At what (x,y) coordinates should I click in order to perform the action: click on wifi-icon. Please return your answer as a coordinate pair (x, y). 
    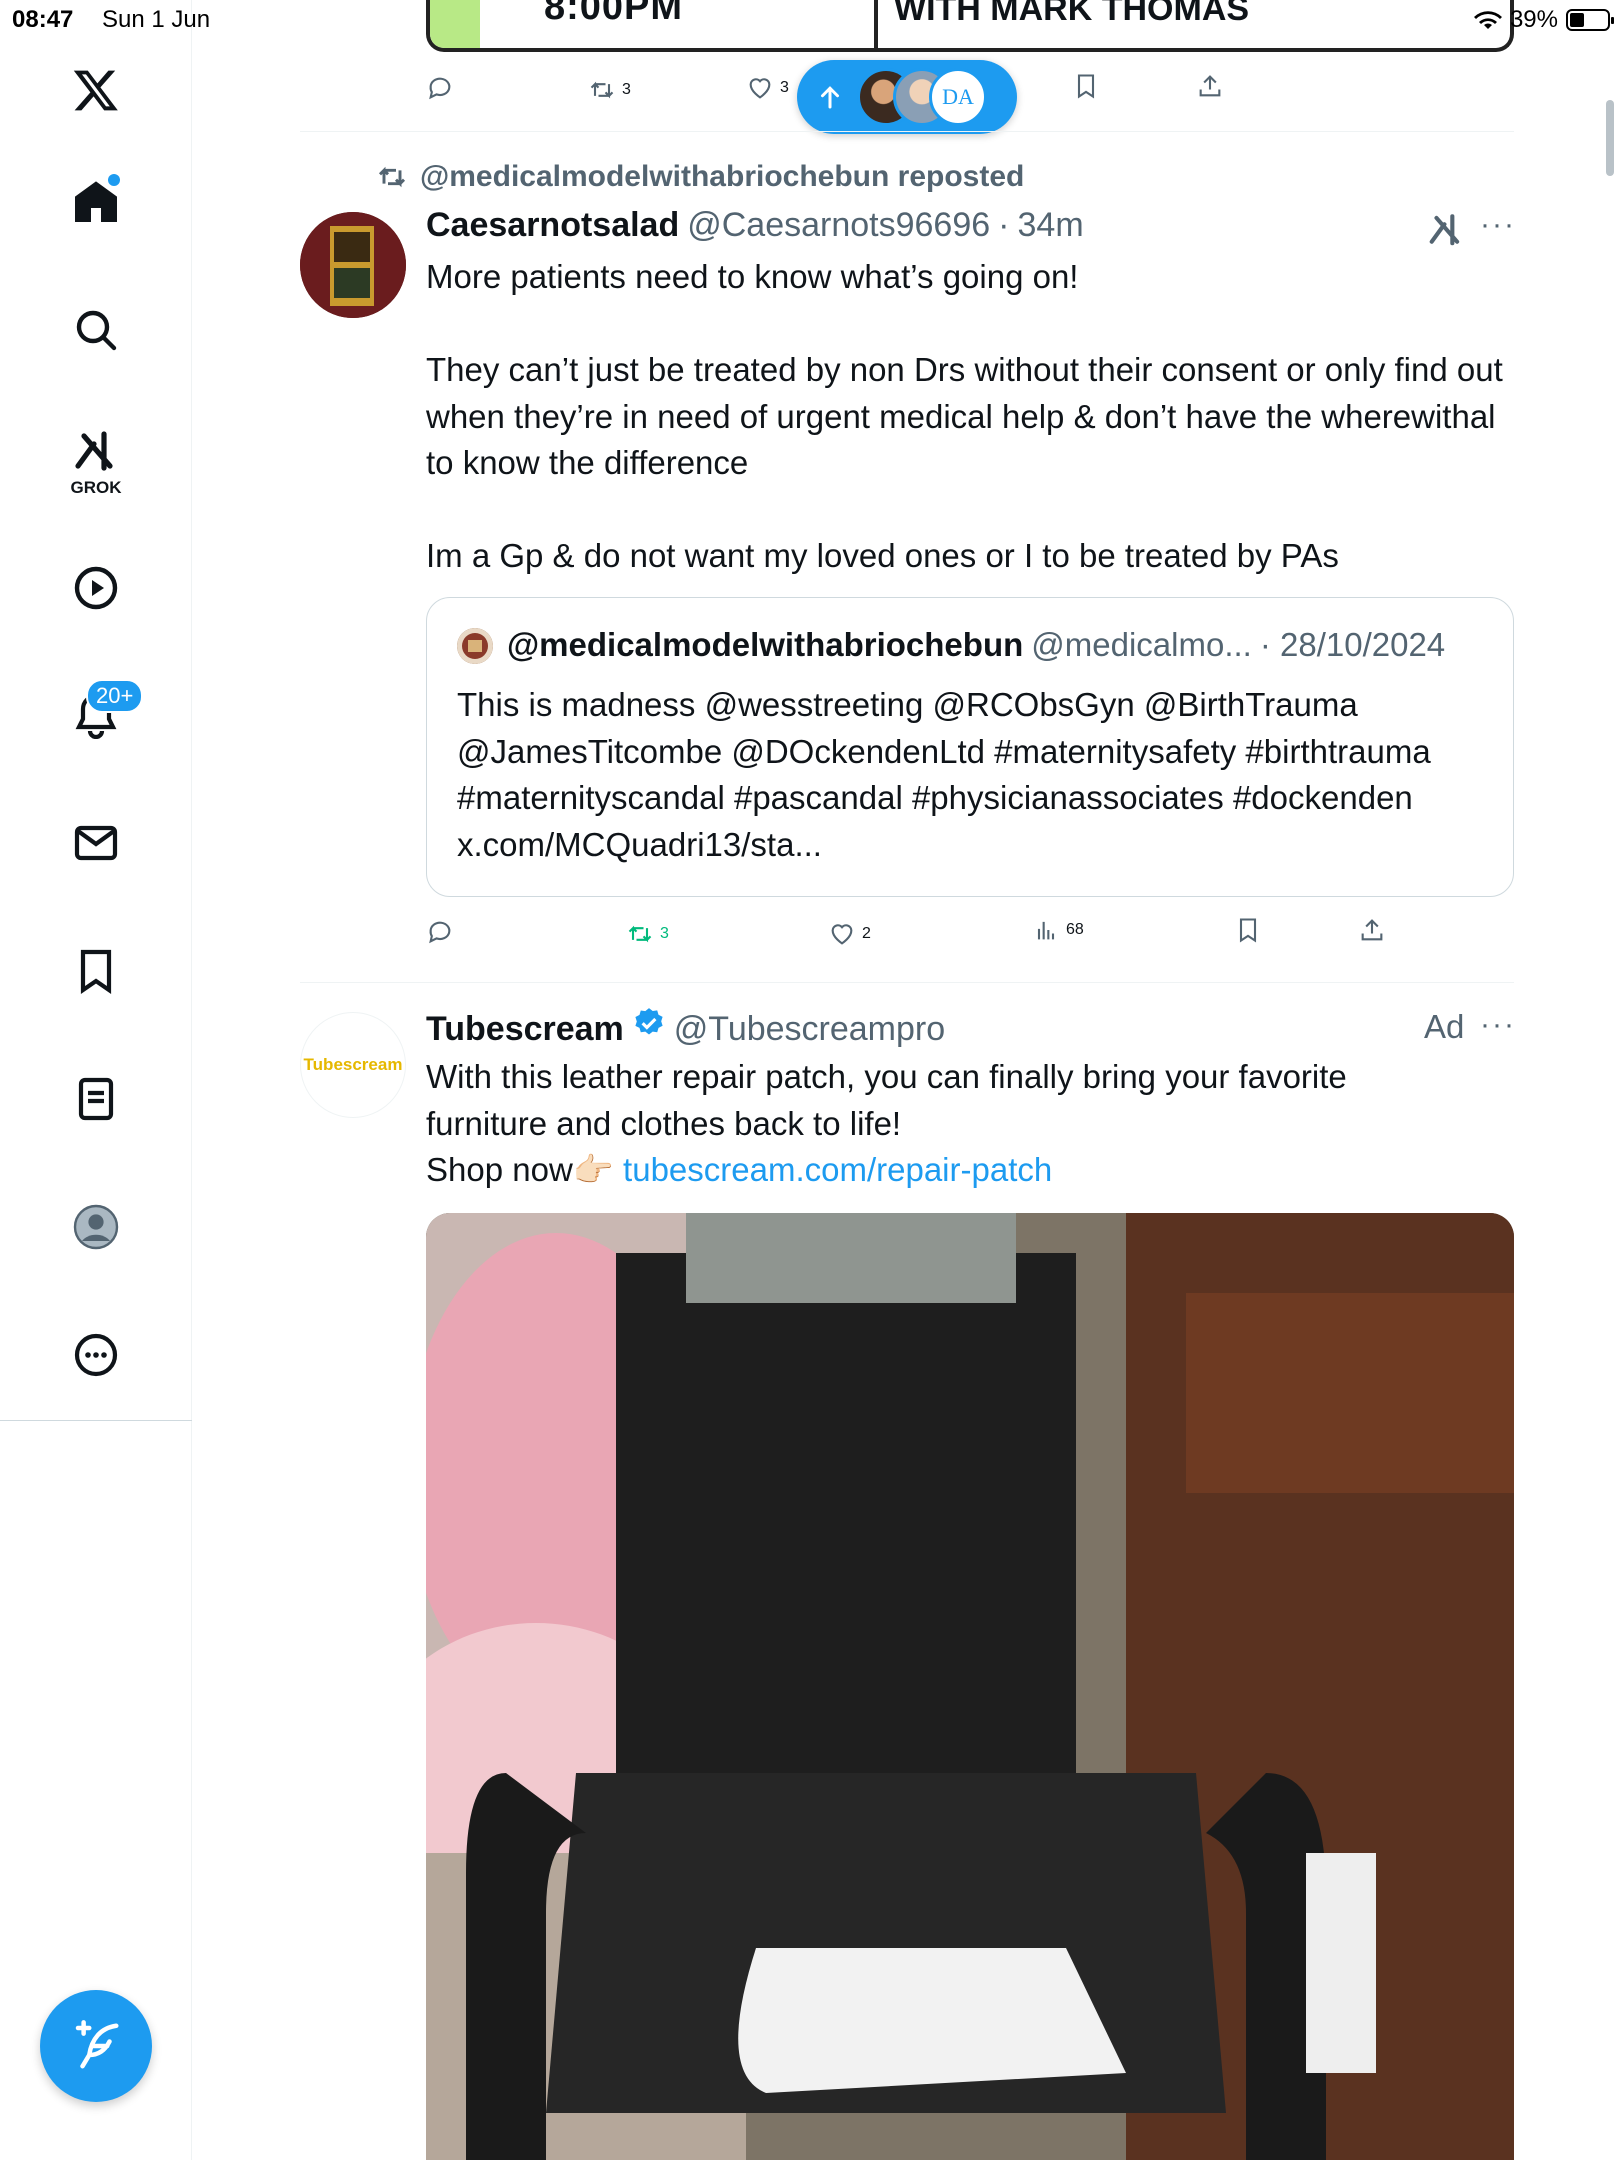
    Looking at the image, I should click on (1487, 20).